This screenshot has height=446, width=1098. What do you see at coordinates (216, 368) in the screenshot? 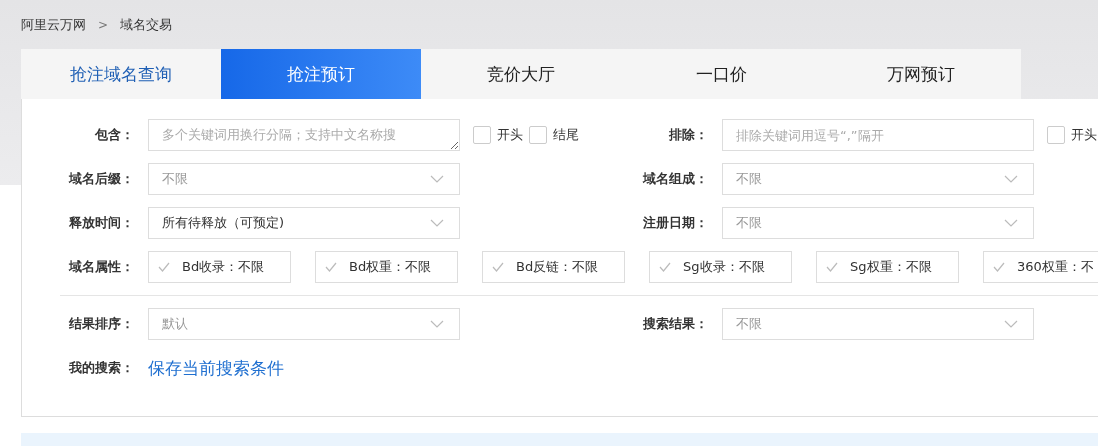
I see `save-search-link: 保存当前搜索条件` at bounding box center [216, 368].